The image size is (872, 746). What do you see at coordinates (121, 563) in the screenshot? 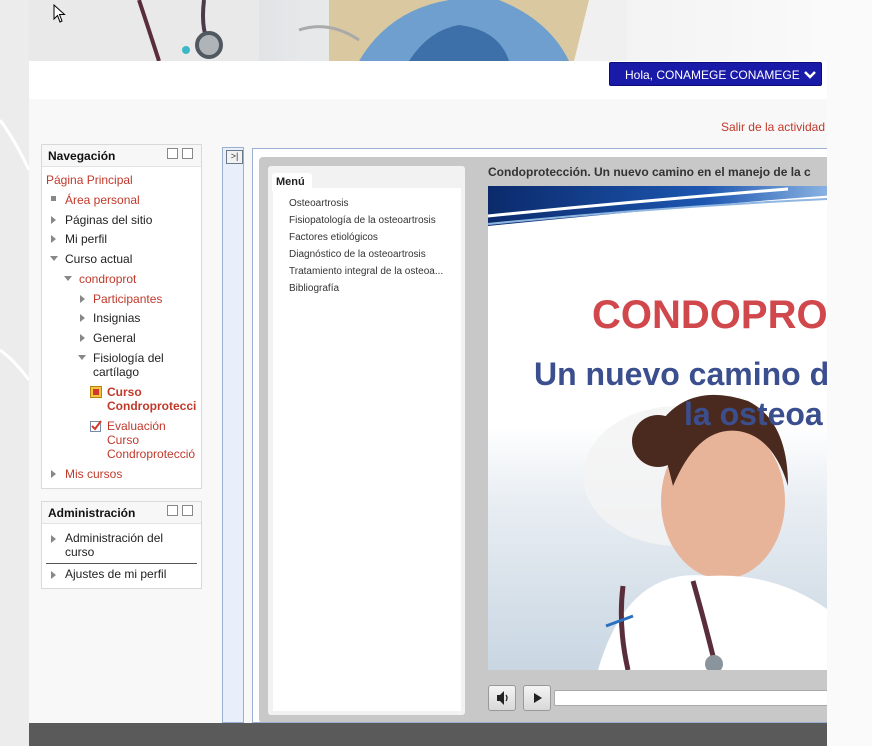
I see `divider` at bounding box center [121, 563].